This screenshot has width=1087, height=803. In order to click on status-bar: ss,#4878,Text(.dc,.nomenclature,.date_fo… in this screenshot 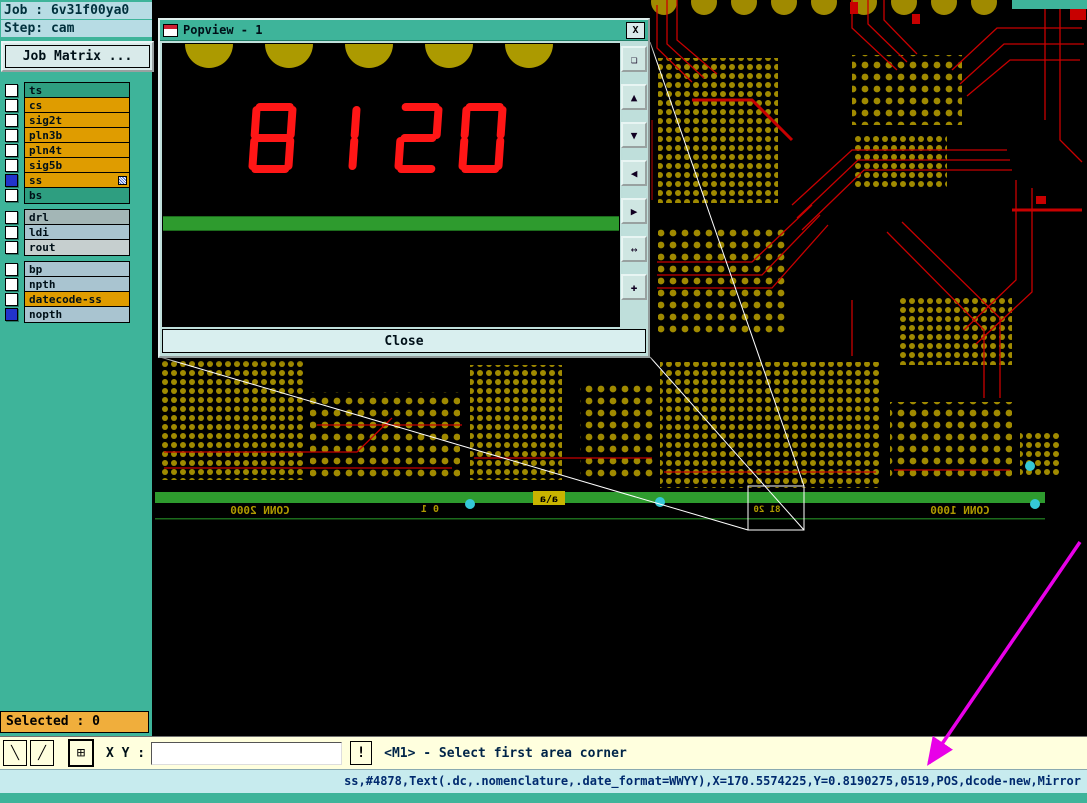, I will do `click(543, 781)`.